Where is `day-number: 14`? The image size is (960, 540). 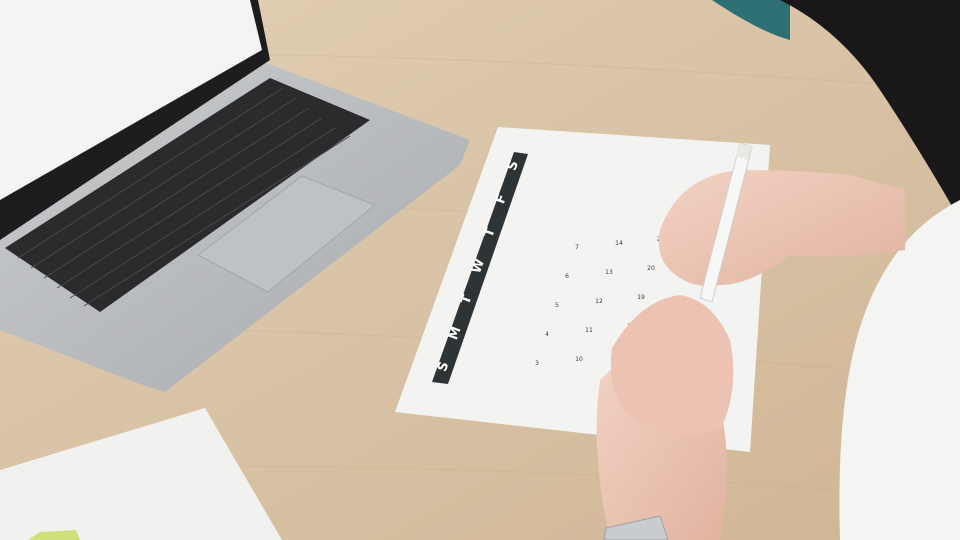
day-number: 14 is located at coordinates (619, 243).